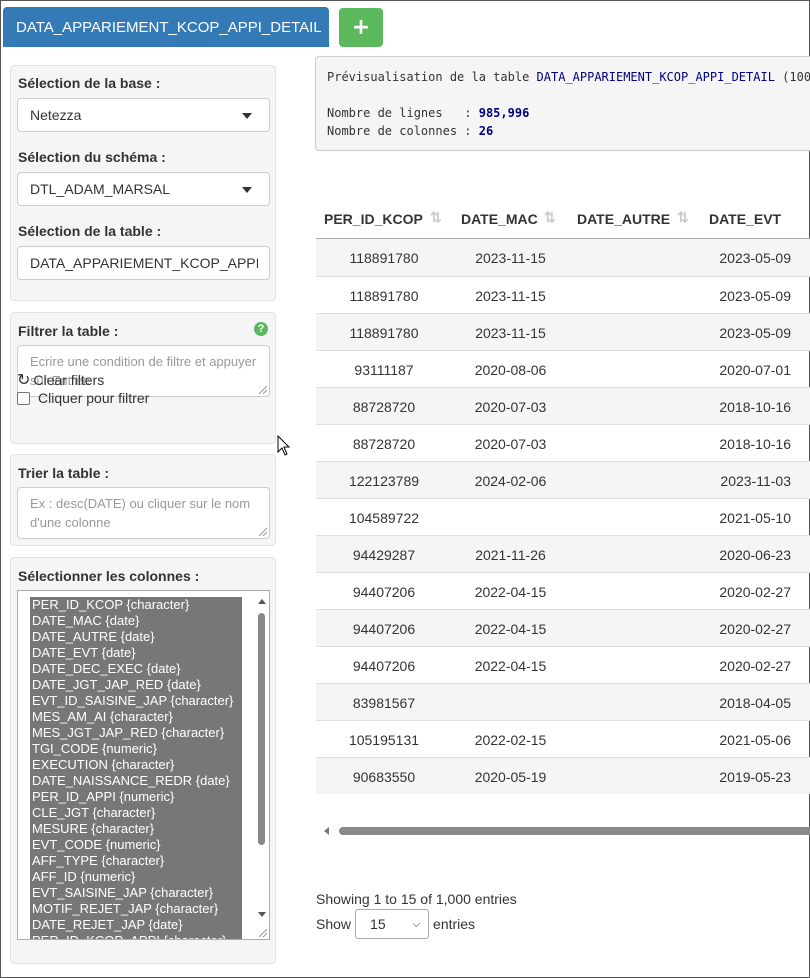 The height and width of the screenshot is (978, 810). Describe the element at coordinates (60, 380) in the screenshot. I see `clear-filters-link: ↻ Clear filters` at that location.